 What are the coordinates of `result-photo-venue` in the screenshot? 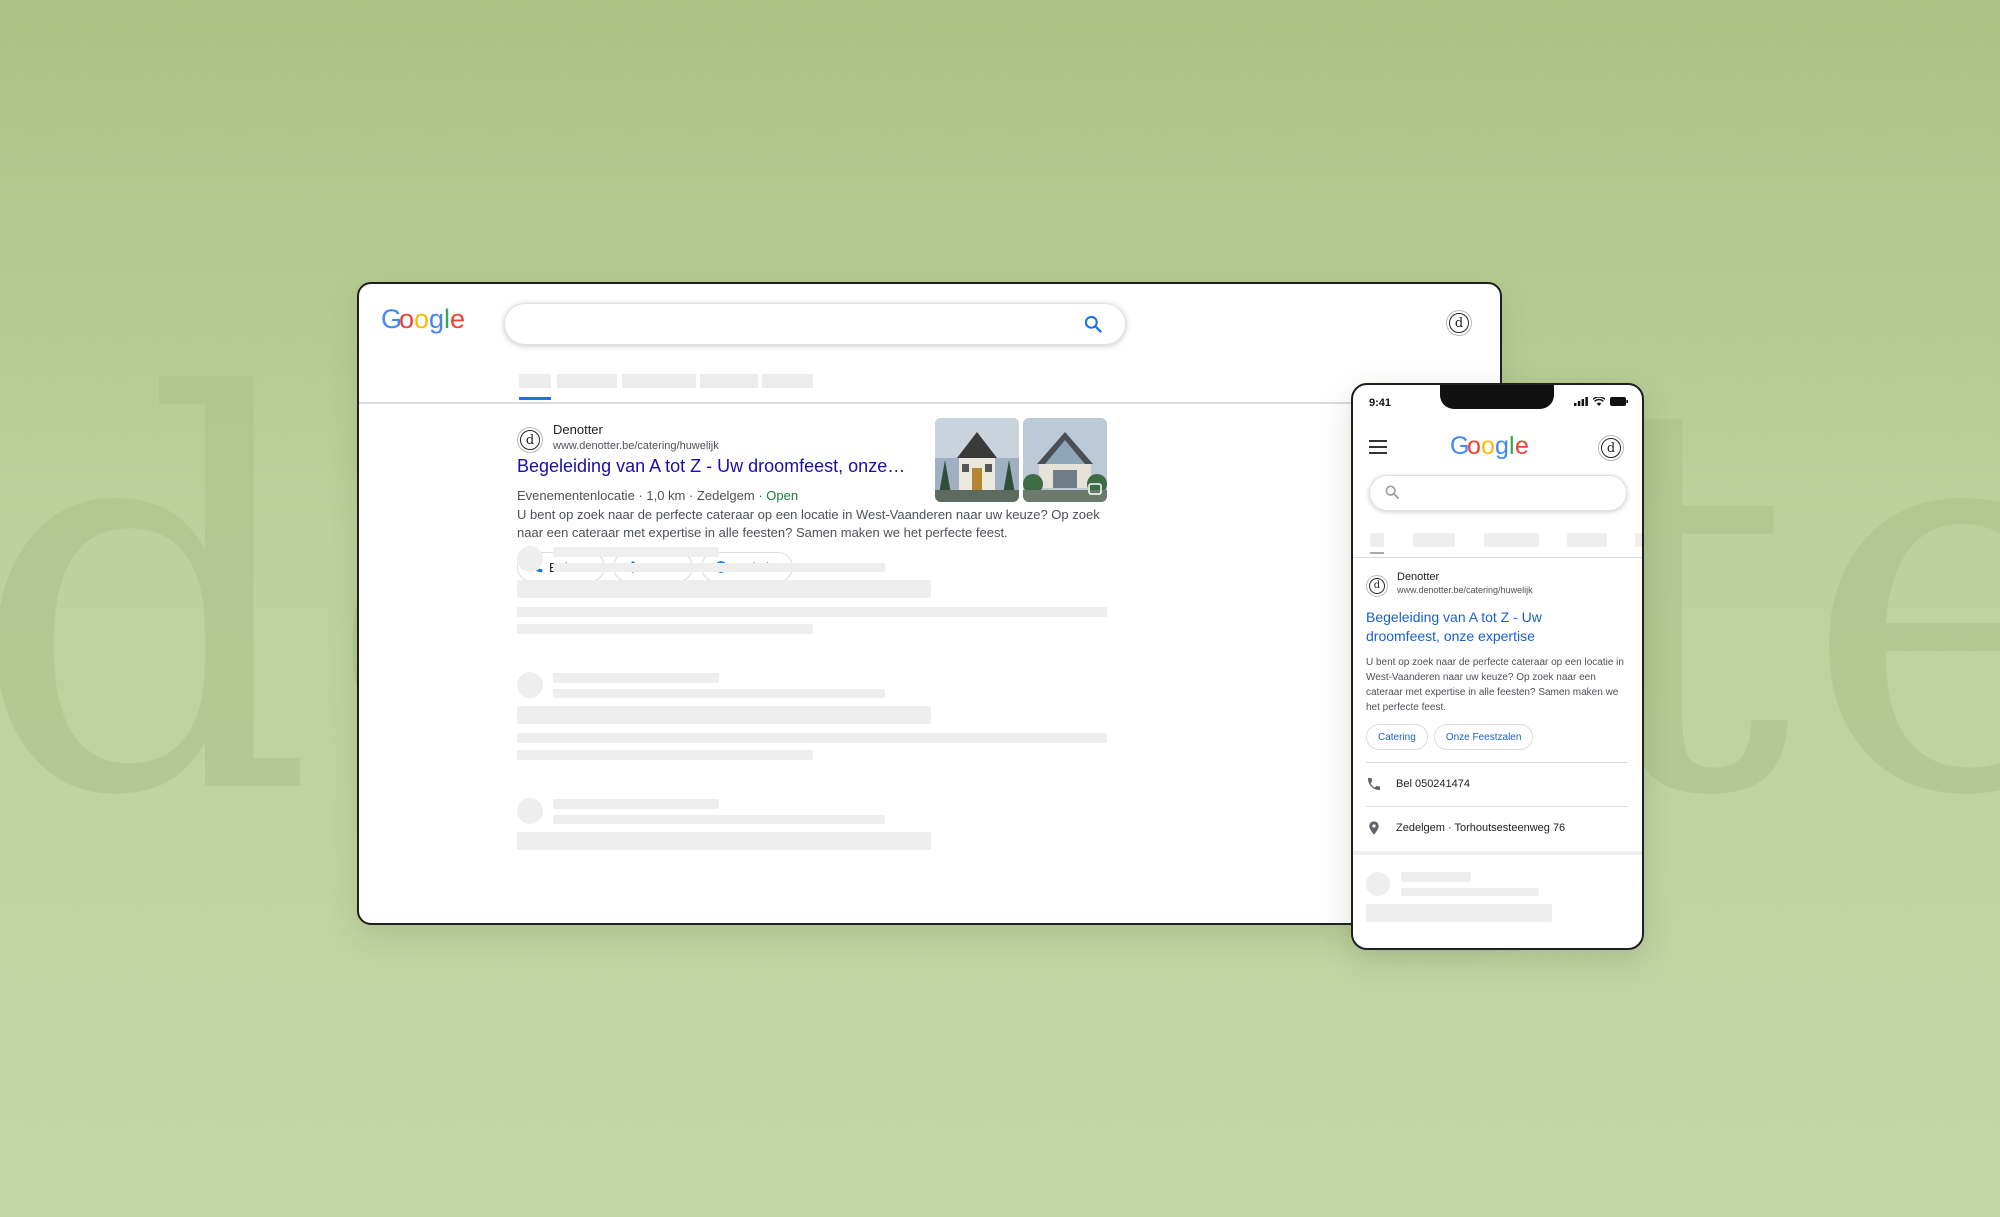 It's located at (1065, 460).